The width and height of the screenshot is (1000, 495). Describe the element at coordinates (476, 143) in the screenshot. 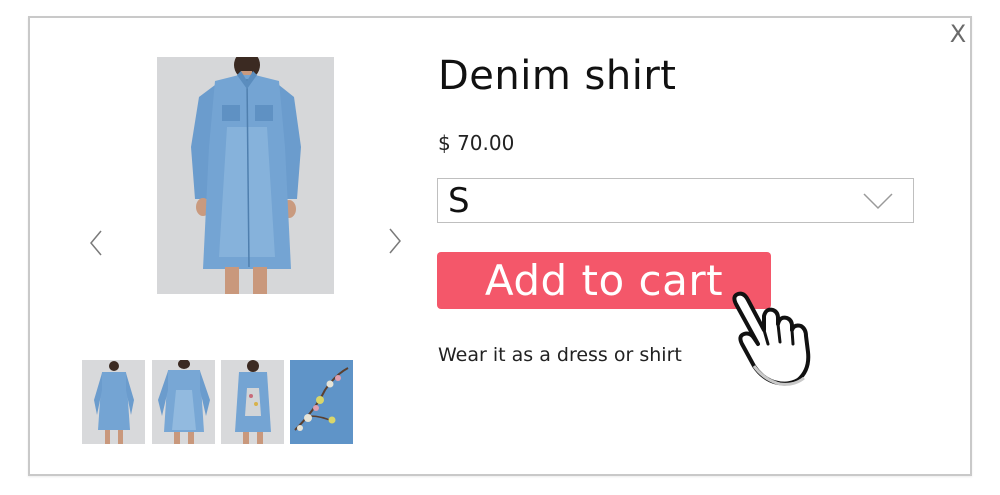

I see `product-price: $ 70.00` at that location.